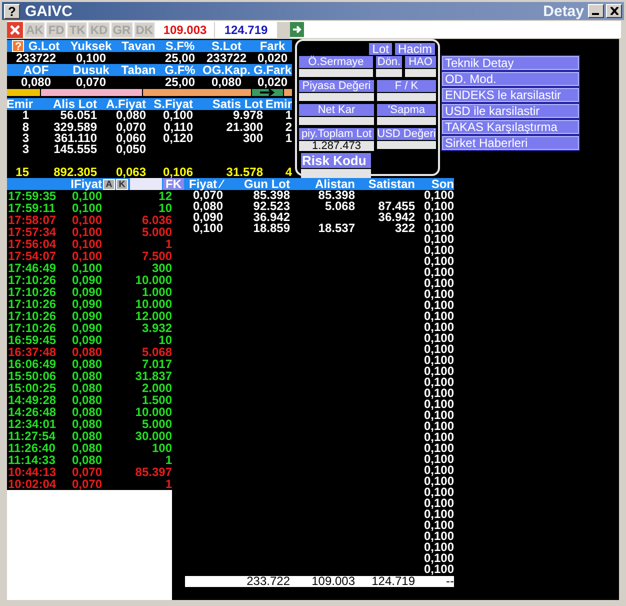 This screenshot has width=626, height=606. I want to click on column-header: Taban, so click(138, 70).